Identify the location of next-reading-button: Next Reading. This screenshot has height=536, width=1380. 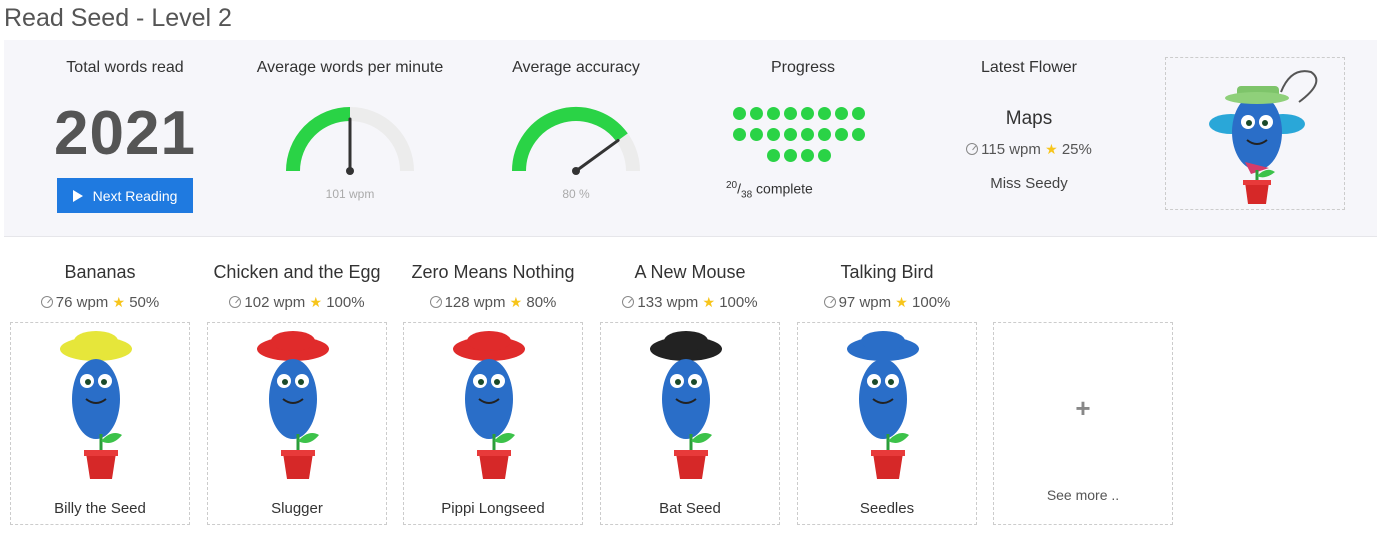
(125, 195).